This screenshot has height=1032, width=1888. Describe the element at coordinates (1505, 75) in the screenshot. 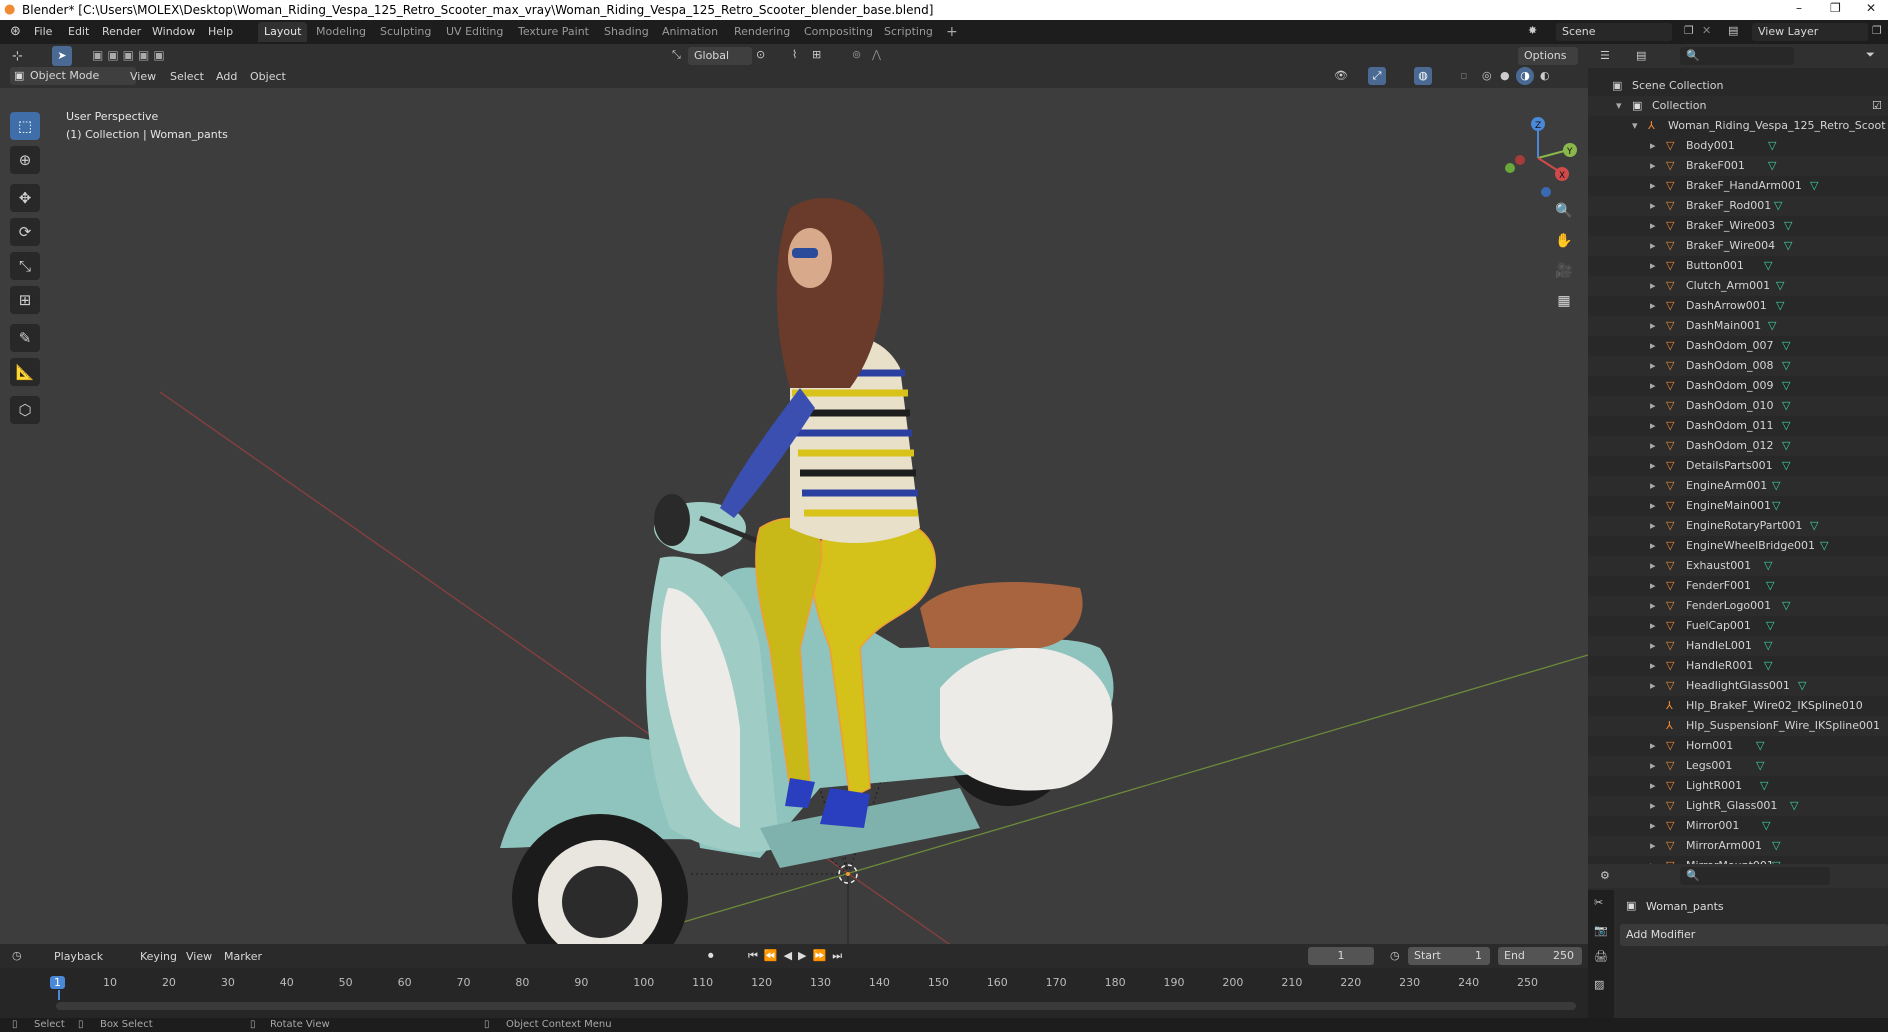

I see `shading-solid-icon: ●` at that location.